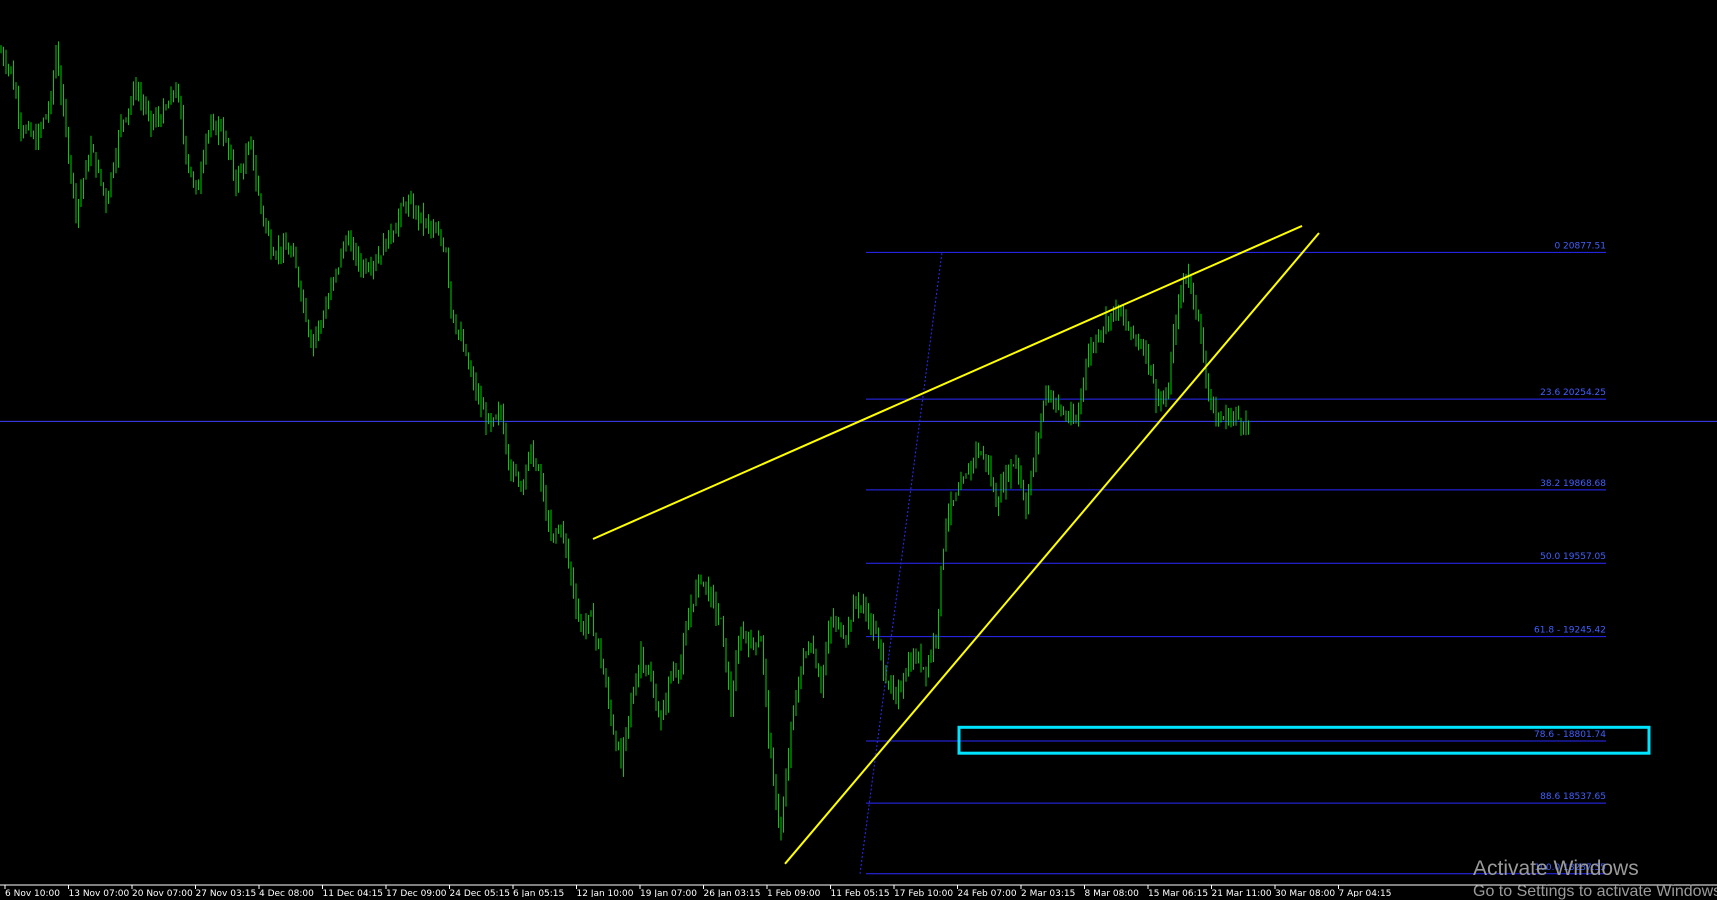 Image resolution: width=1717 pixels, height=900 pixels. Describe the element at coordinates (1573, 557) in the screenshot. I see `fib-level-label: 50.0 19557.05` at that location.